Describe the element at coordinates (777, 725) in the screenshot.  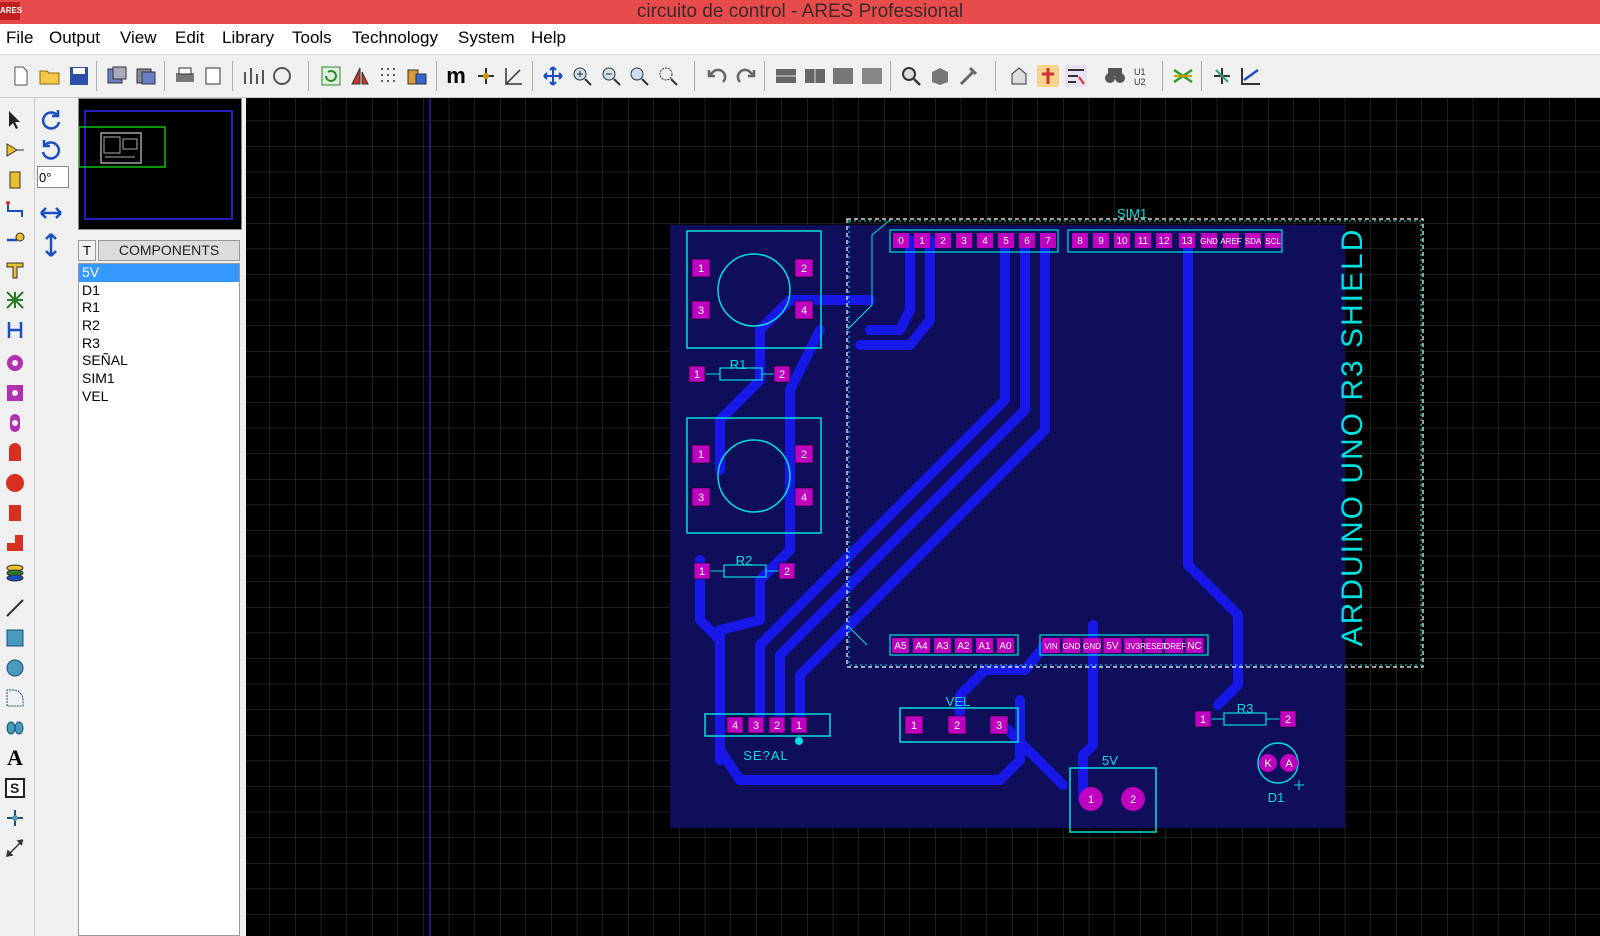
I see `senal-pad-2: 2` at that location.